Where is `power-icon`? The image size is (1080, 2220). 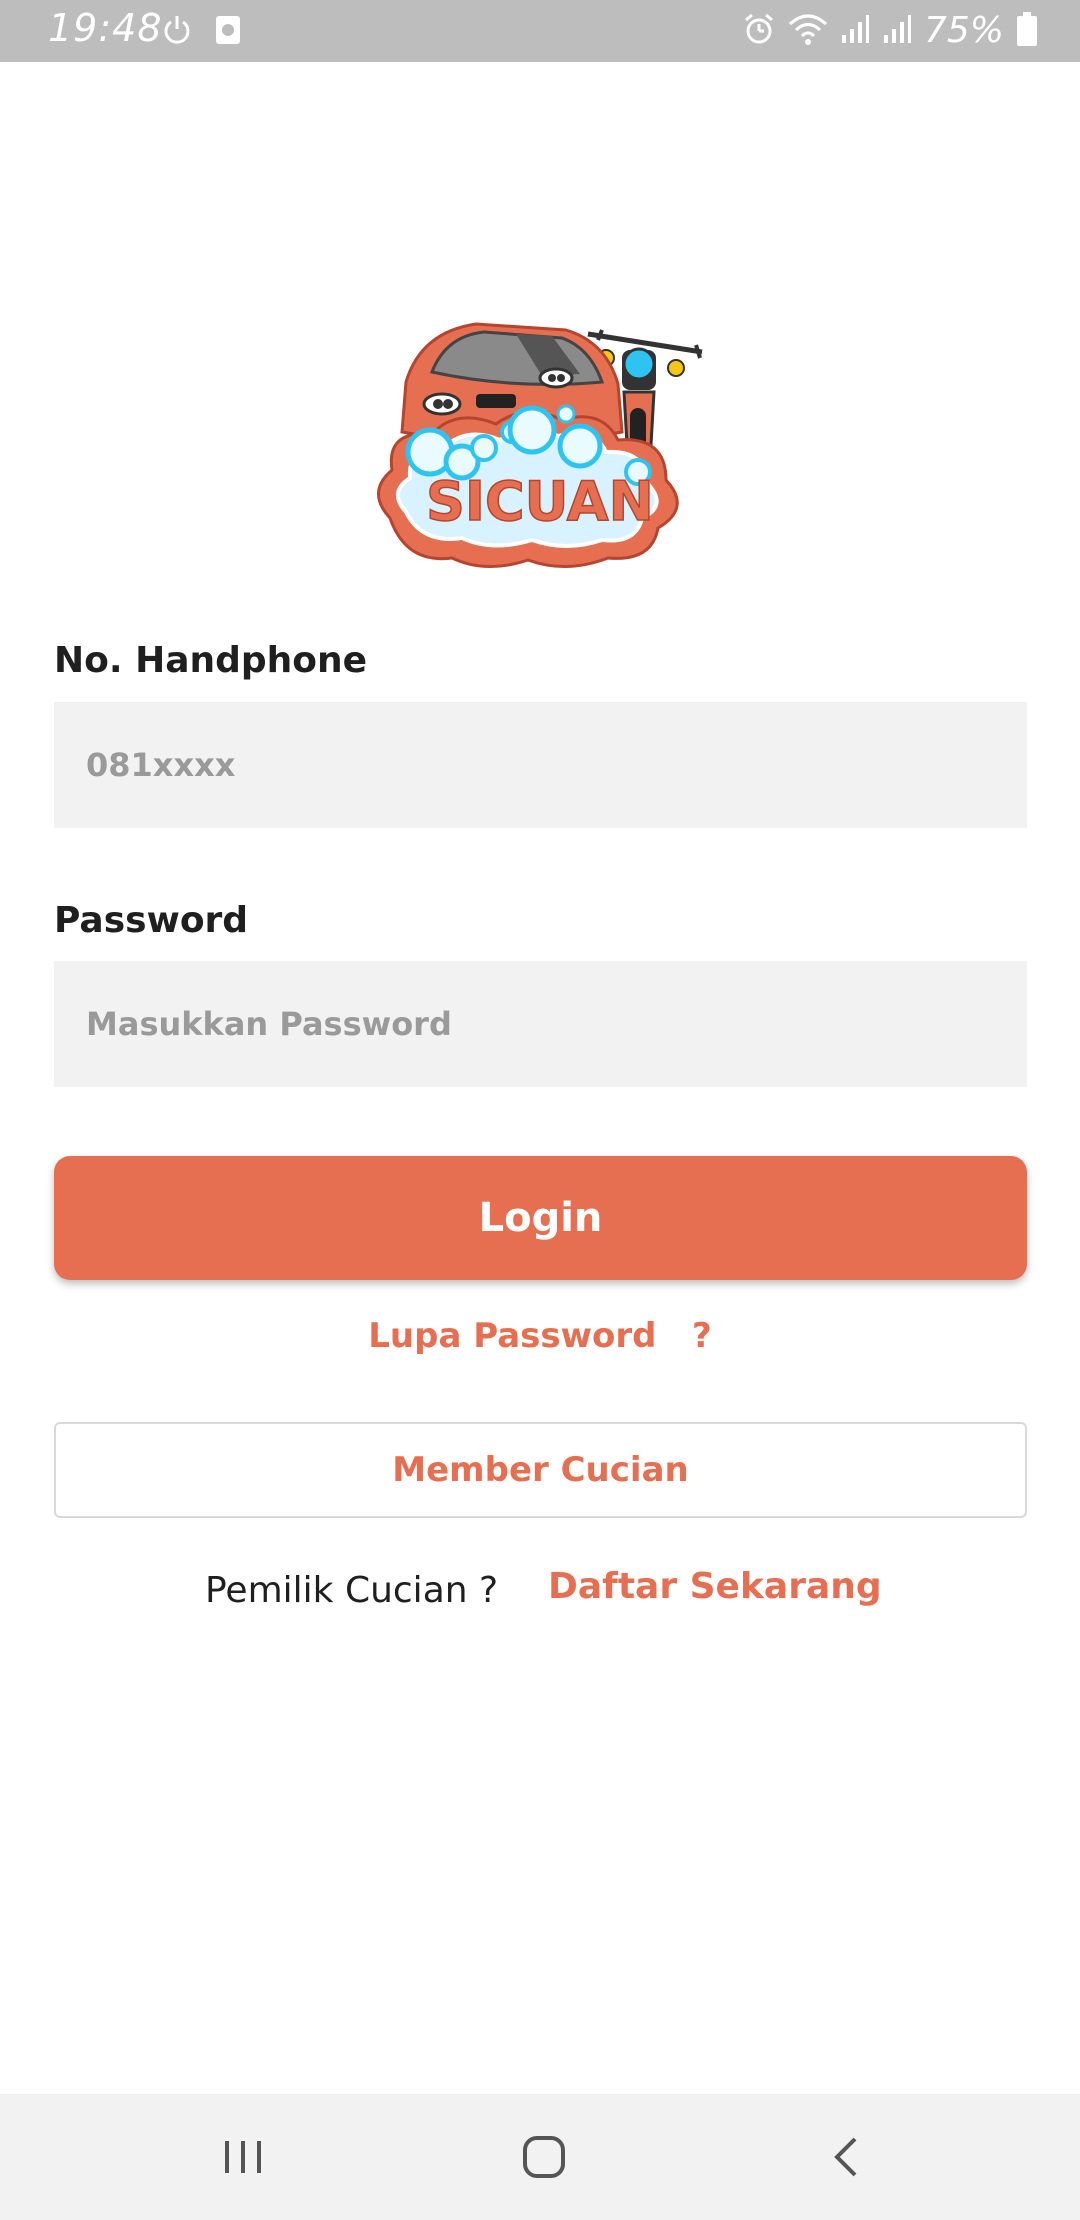
power-icon is located at coordinates (177, 32).